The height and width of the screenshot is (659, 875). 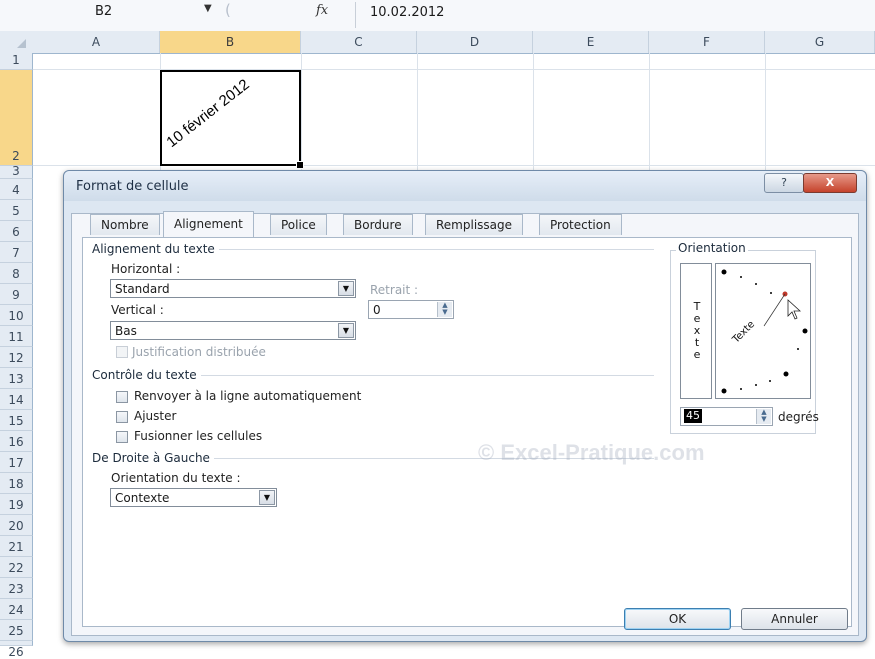 What do you see at coordinates (199, 352) in the screenshot?
I see `distributed-justify-label: Justification distribuée` at bounding box center [199, 352].